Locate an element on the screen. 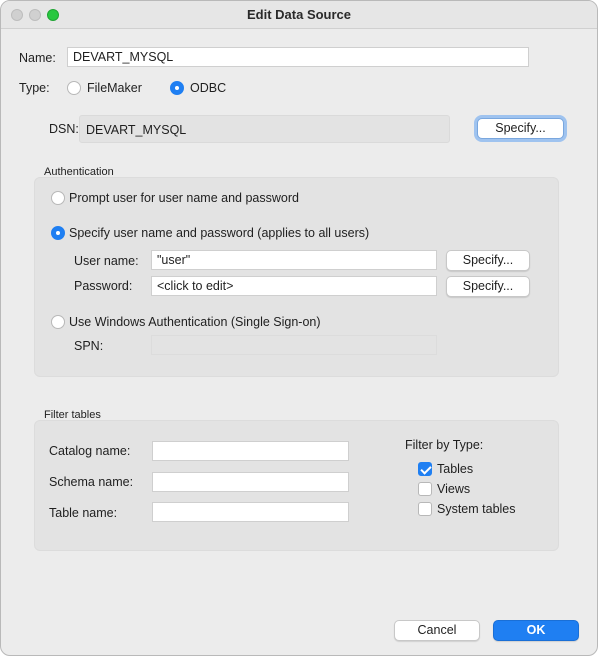  name-label: Name: is located at coordinates (37, 58).